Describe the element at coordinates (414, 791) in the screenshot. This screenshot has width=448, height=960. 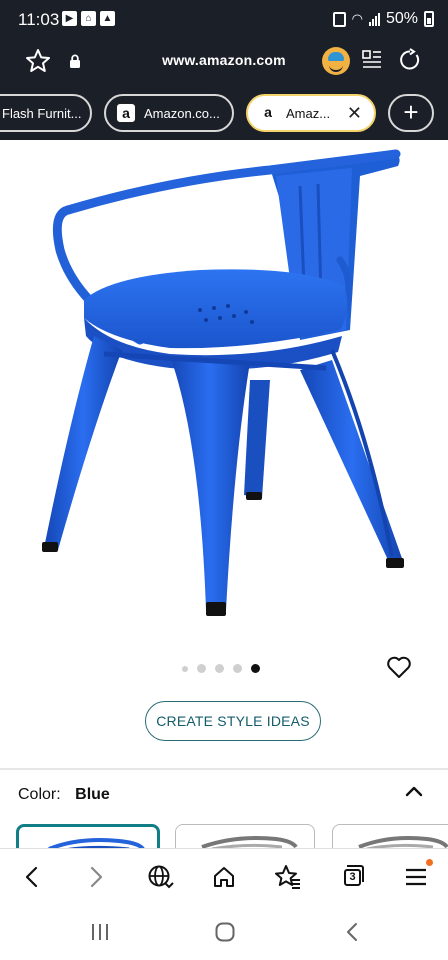
I see `chevron-up-icon` at that location.